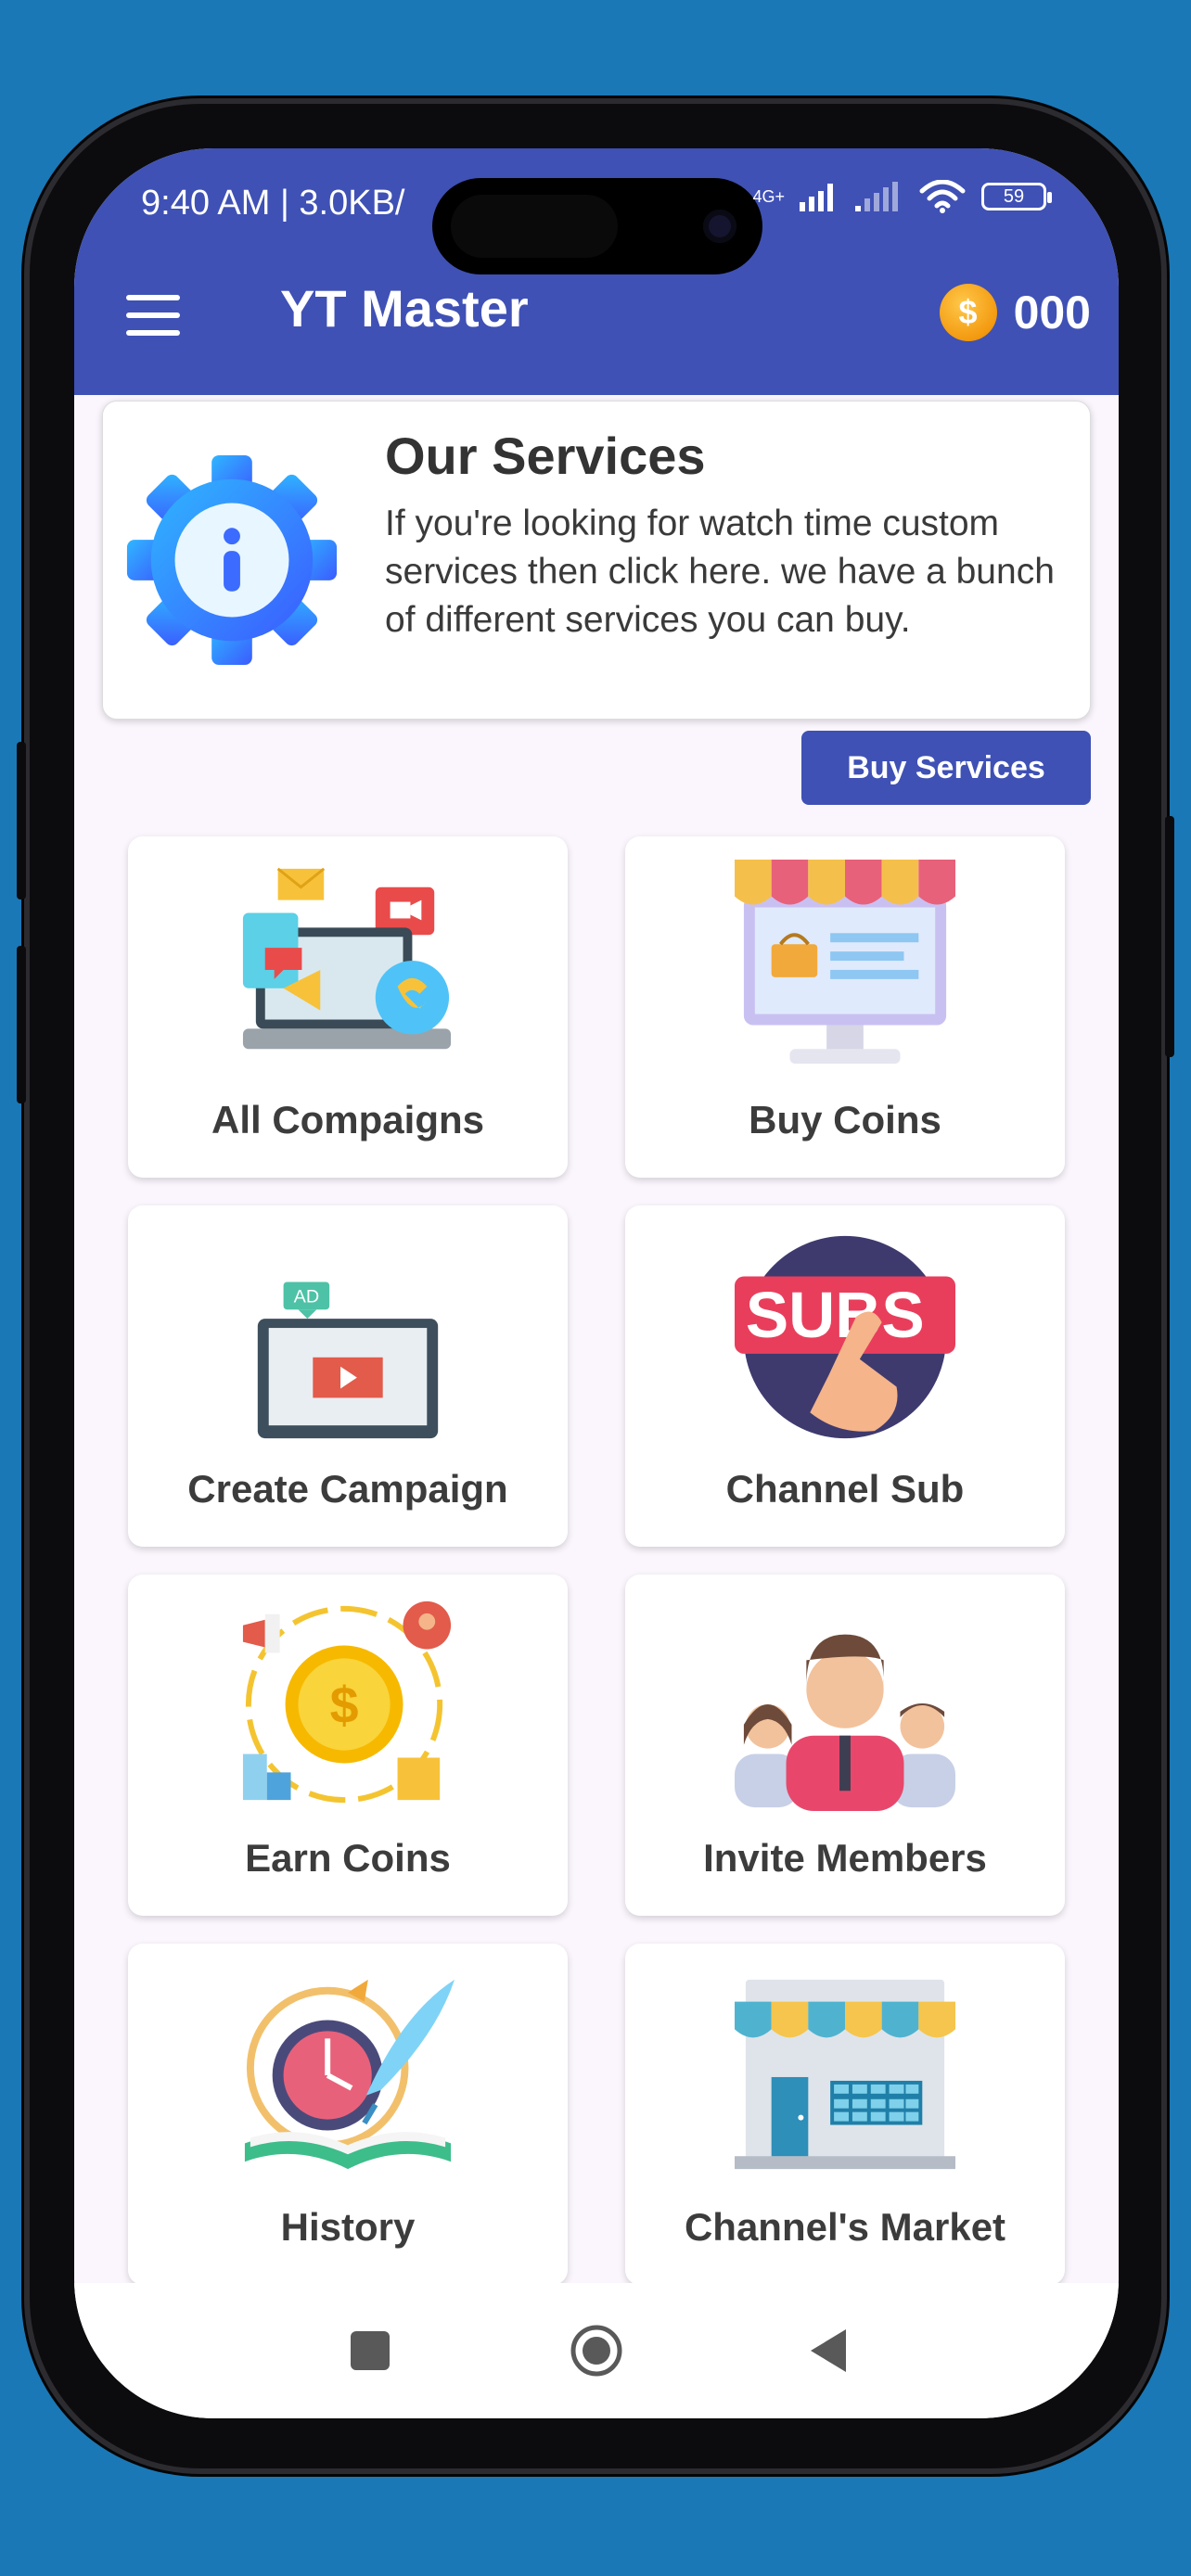 The width and height of the screenshot is (1191, 2576). I want to click on tile-earn-coins: $ Earn Coins, so click(348, 1746).